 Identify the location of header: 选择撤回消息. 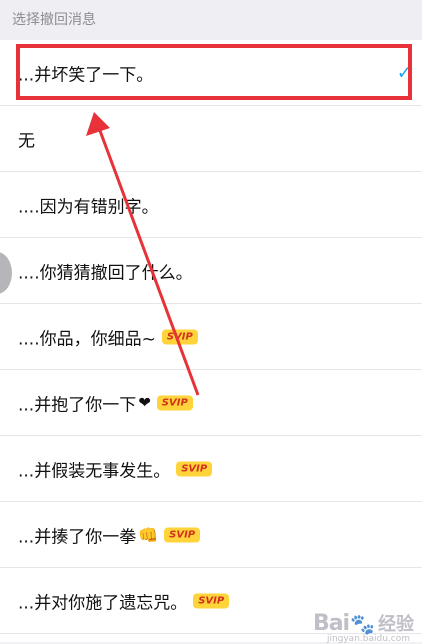
(211, 20).